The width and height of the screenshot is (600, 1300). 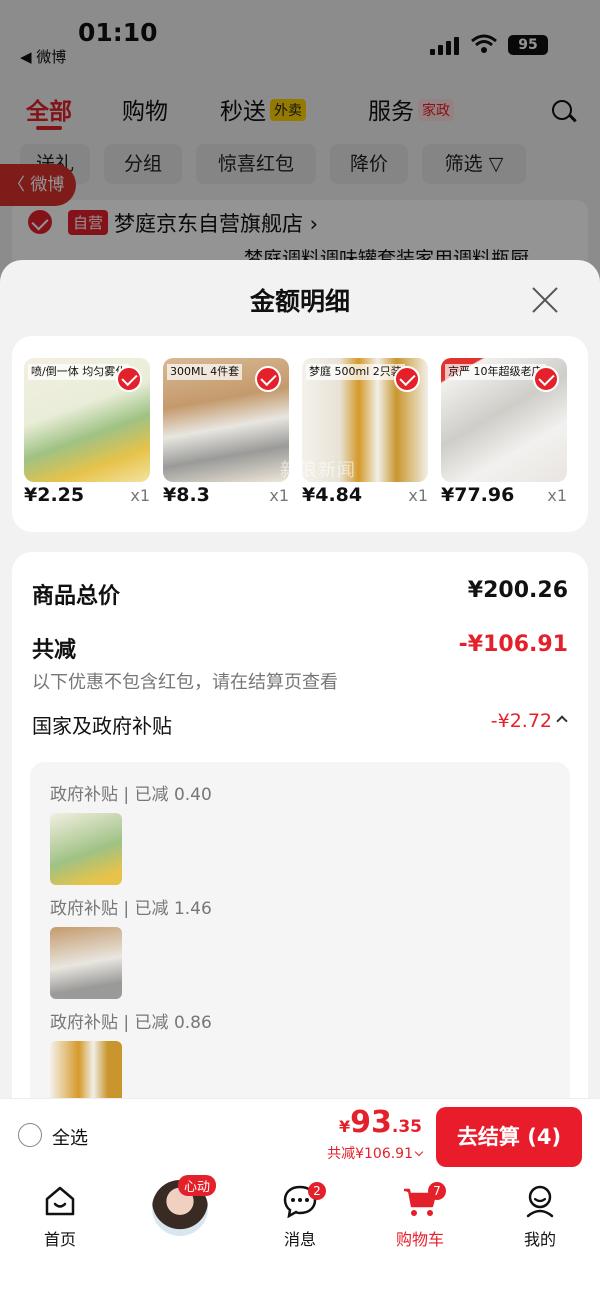 What do you see at coordinates (131, 795) in the screenshot?
I see `subsidy-item-text: 政府补贴 | 已减 0.40` at bounding box center [131, 795].